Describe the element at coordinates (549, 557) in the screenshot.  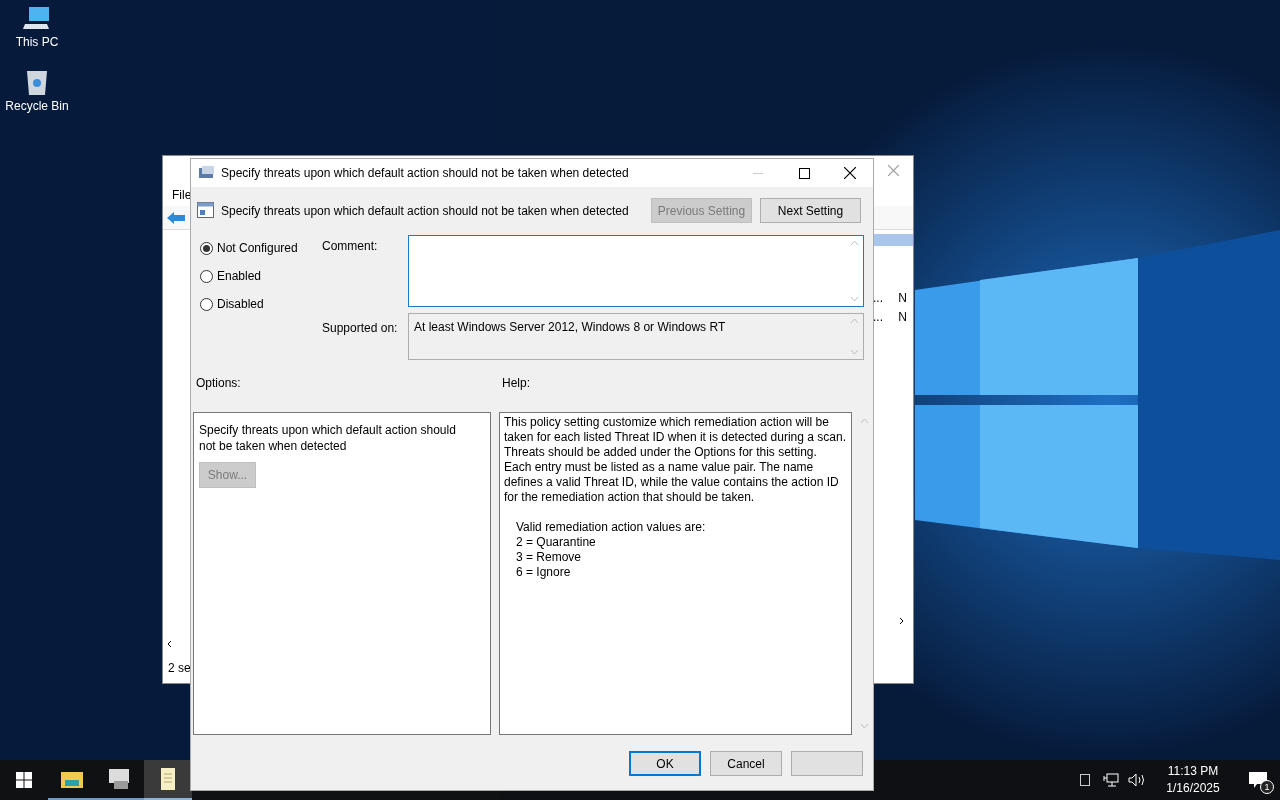
I see `help-text-line: 3 = Remove` at that location.